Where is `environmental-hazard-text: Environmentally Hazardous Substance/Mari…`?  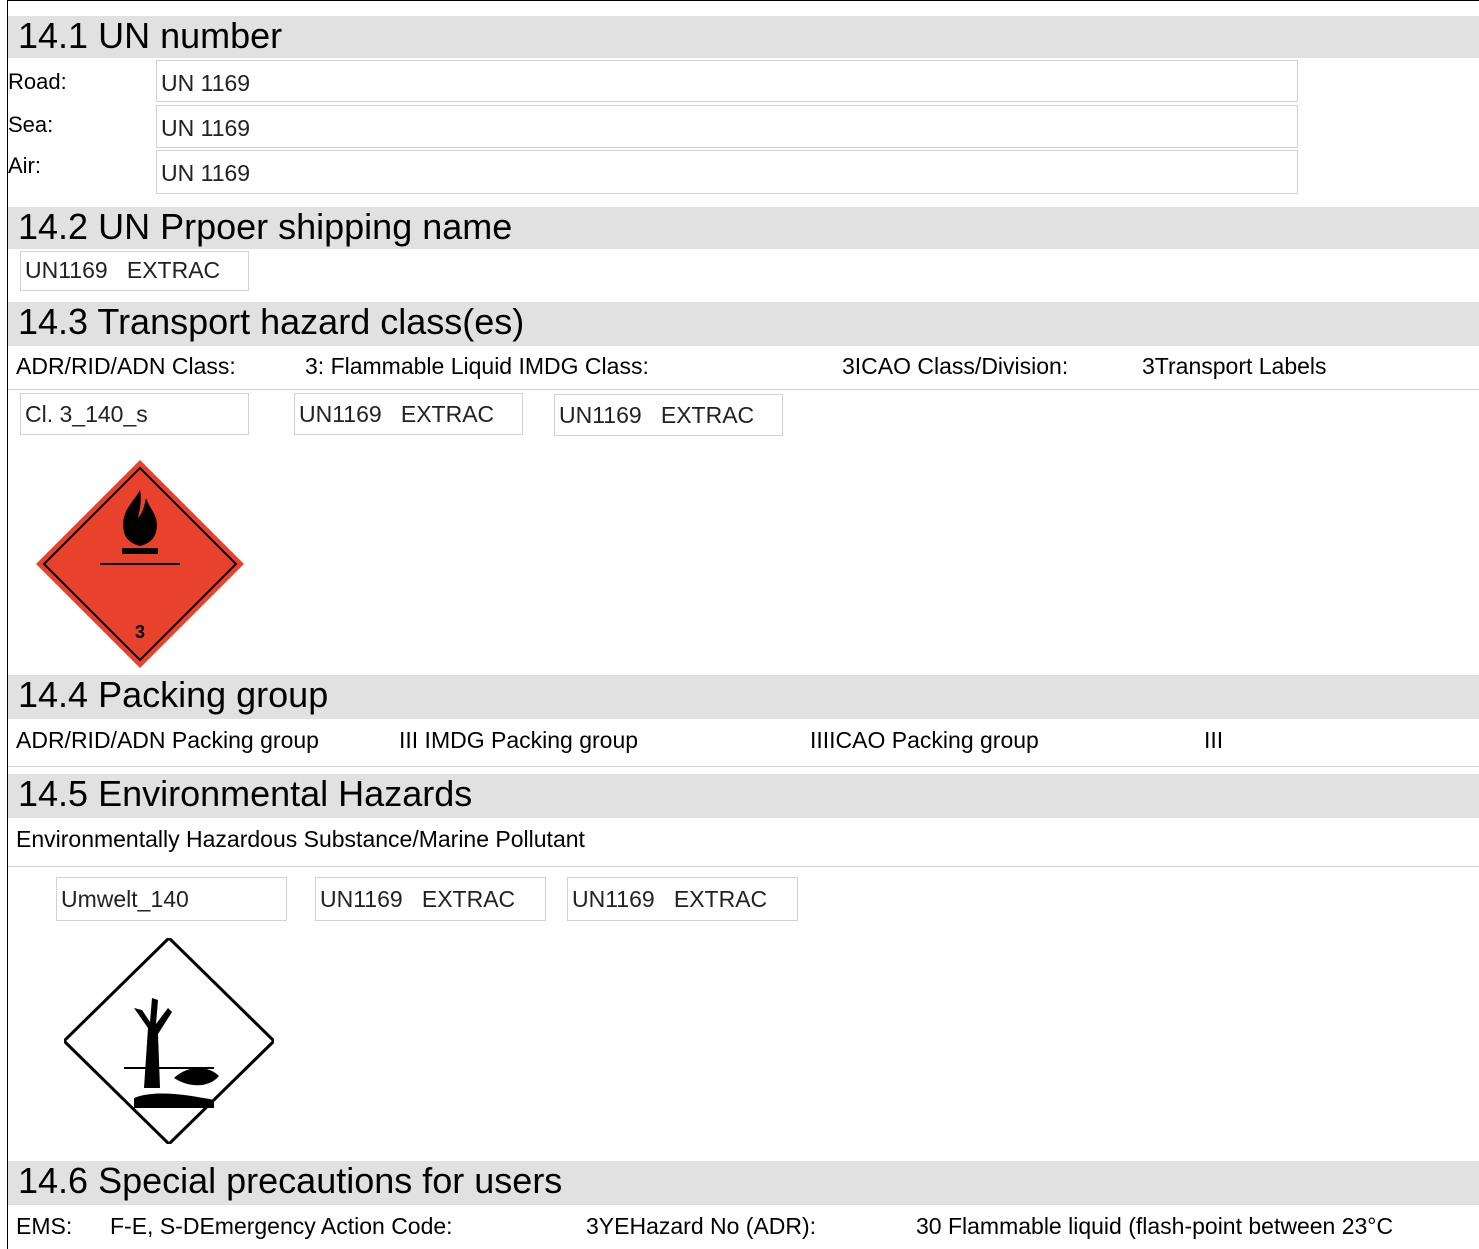 environmental-hazard-text: Environmentally Hazardous Substance/Mari… is located at coordinates (300, 839).